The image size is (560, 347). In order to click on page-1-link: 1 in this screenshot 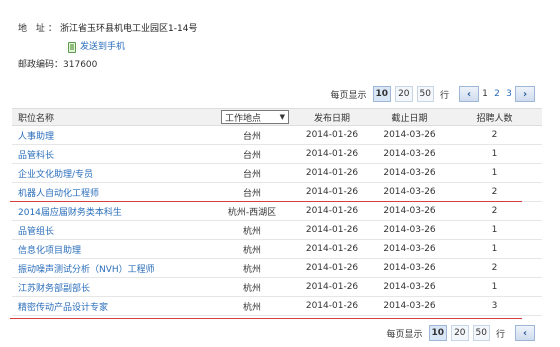, I will do `click(485, 94)`.